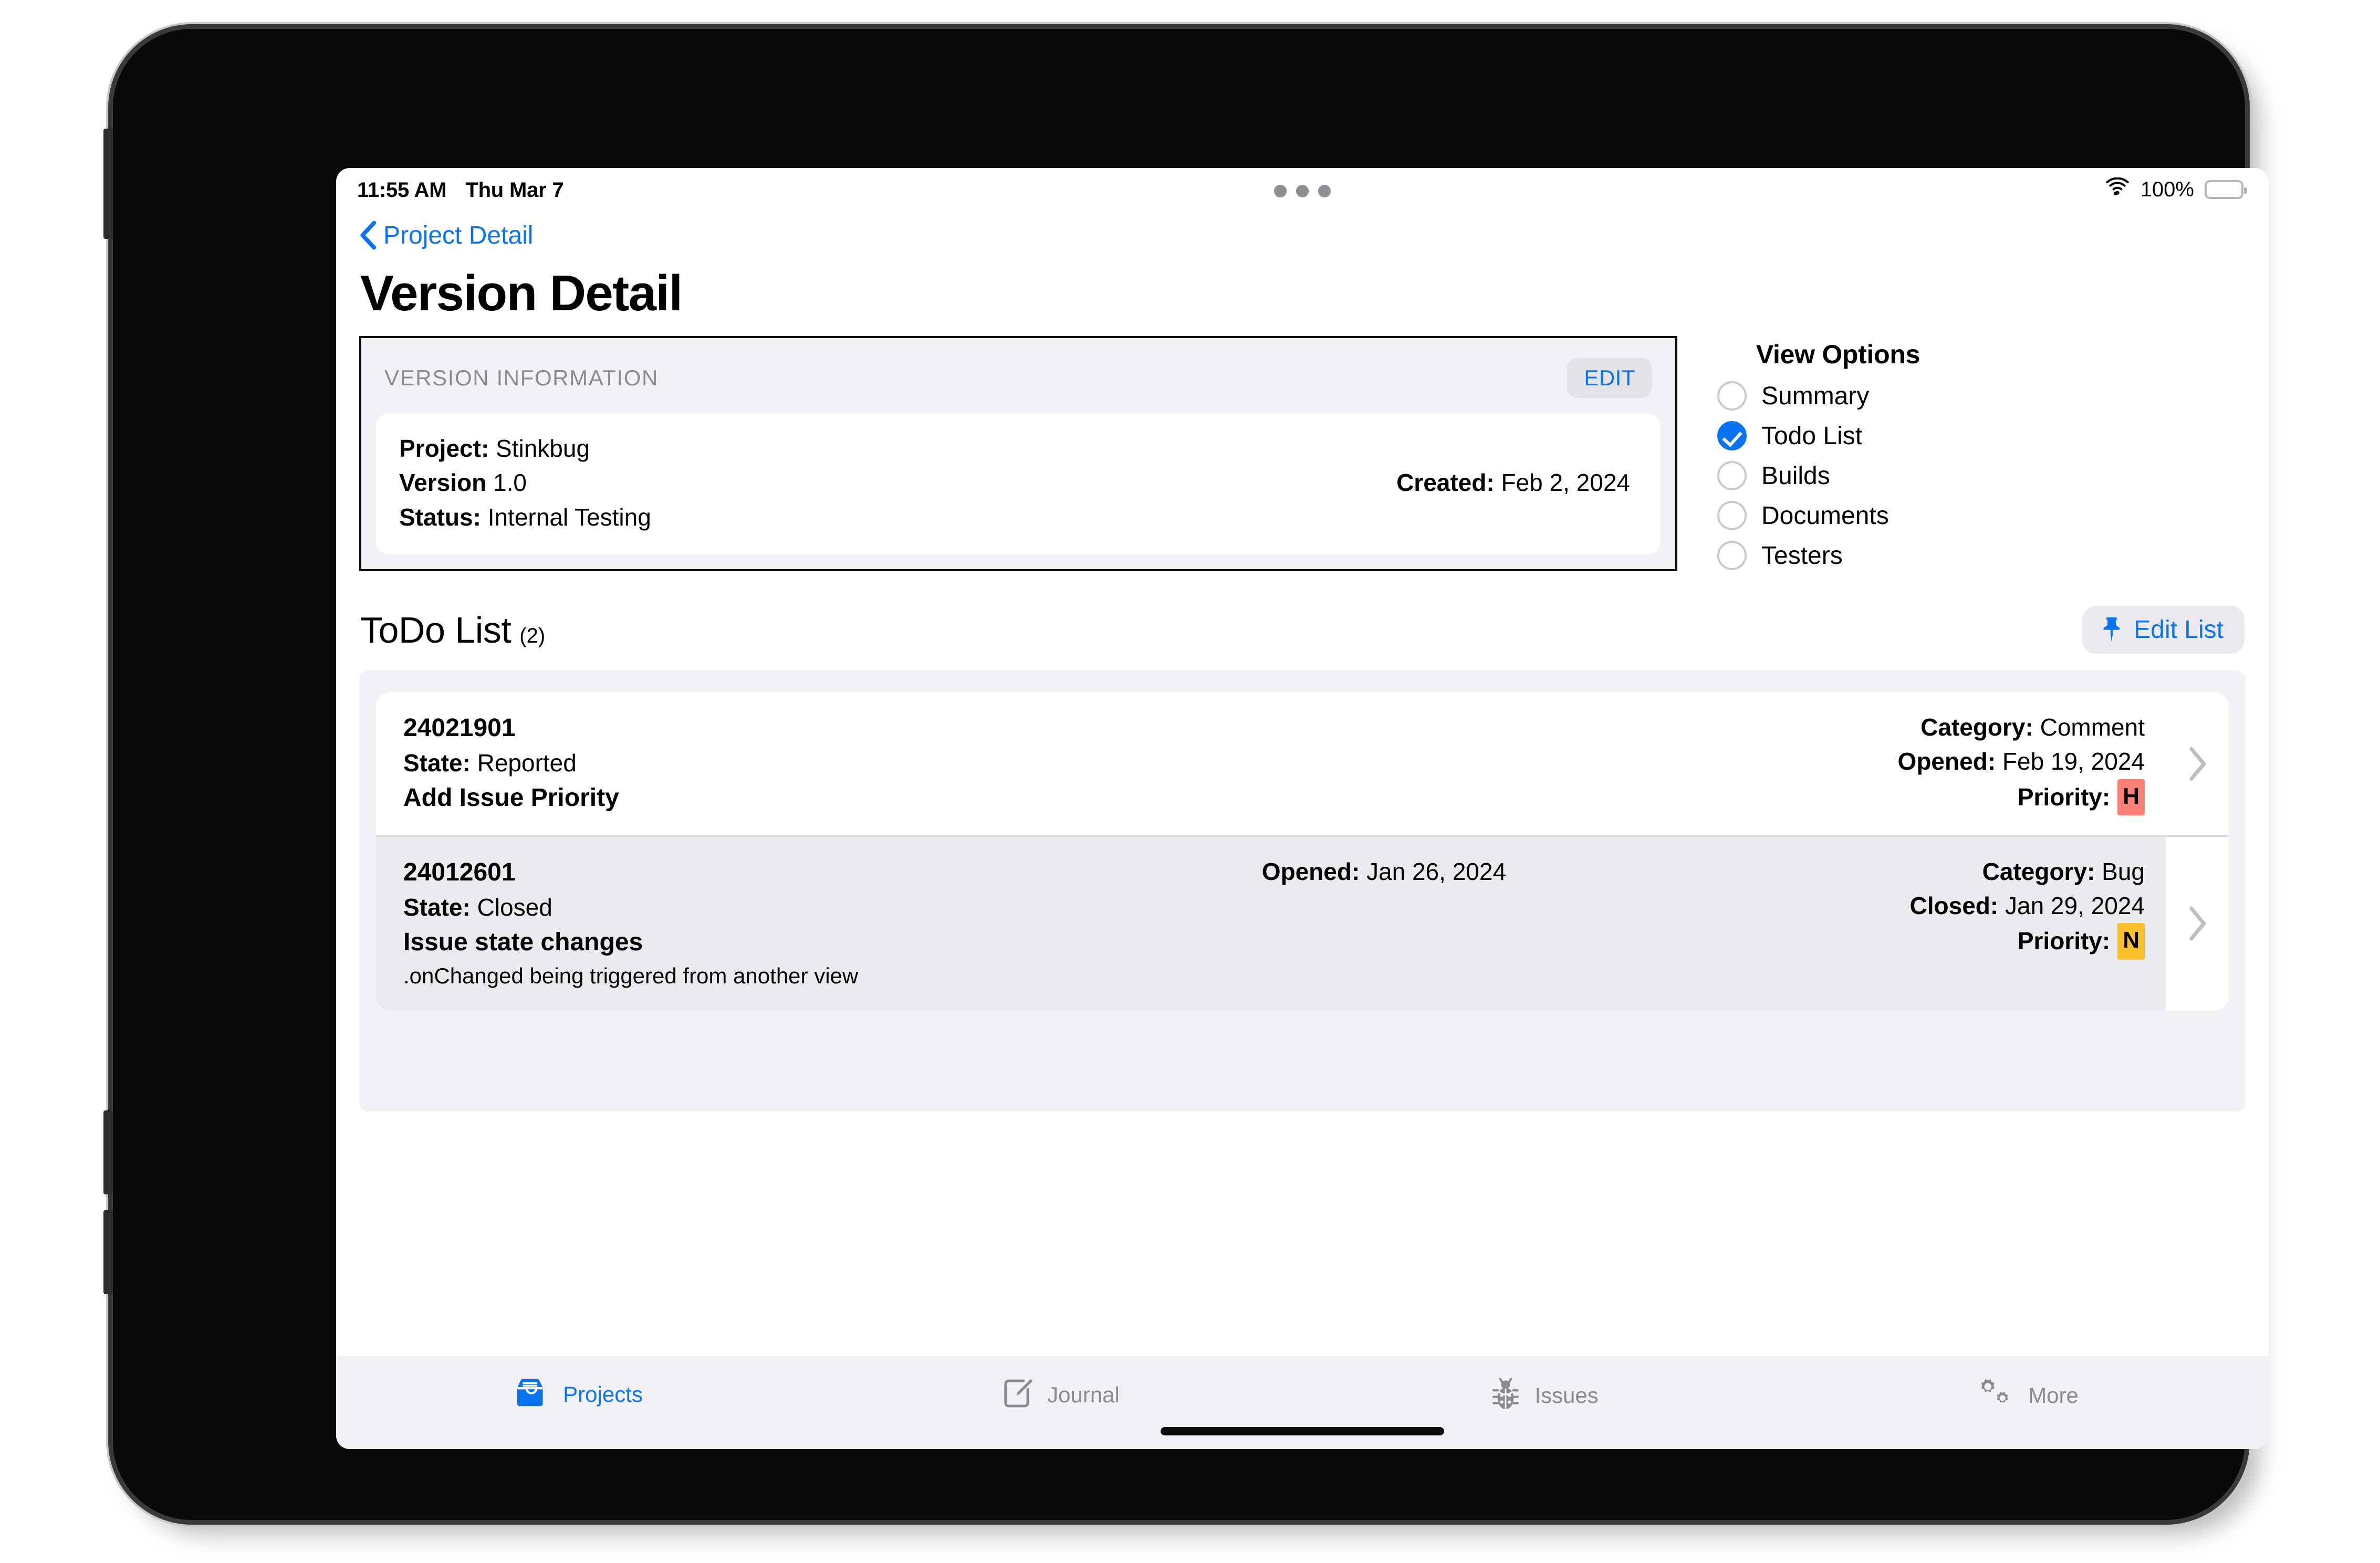 This screenshot has width=2380, height=1563. What do you see at coordinates (443, 483) in the screenshot?
I see `field-version-label: Version` at bounding box center [443, 483].